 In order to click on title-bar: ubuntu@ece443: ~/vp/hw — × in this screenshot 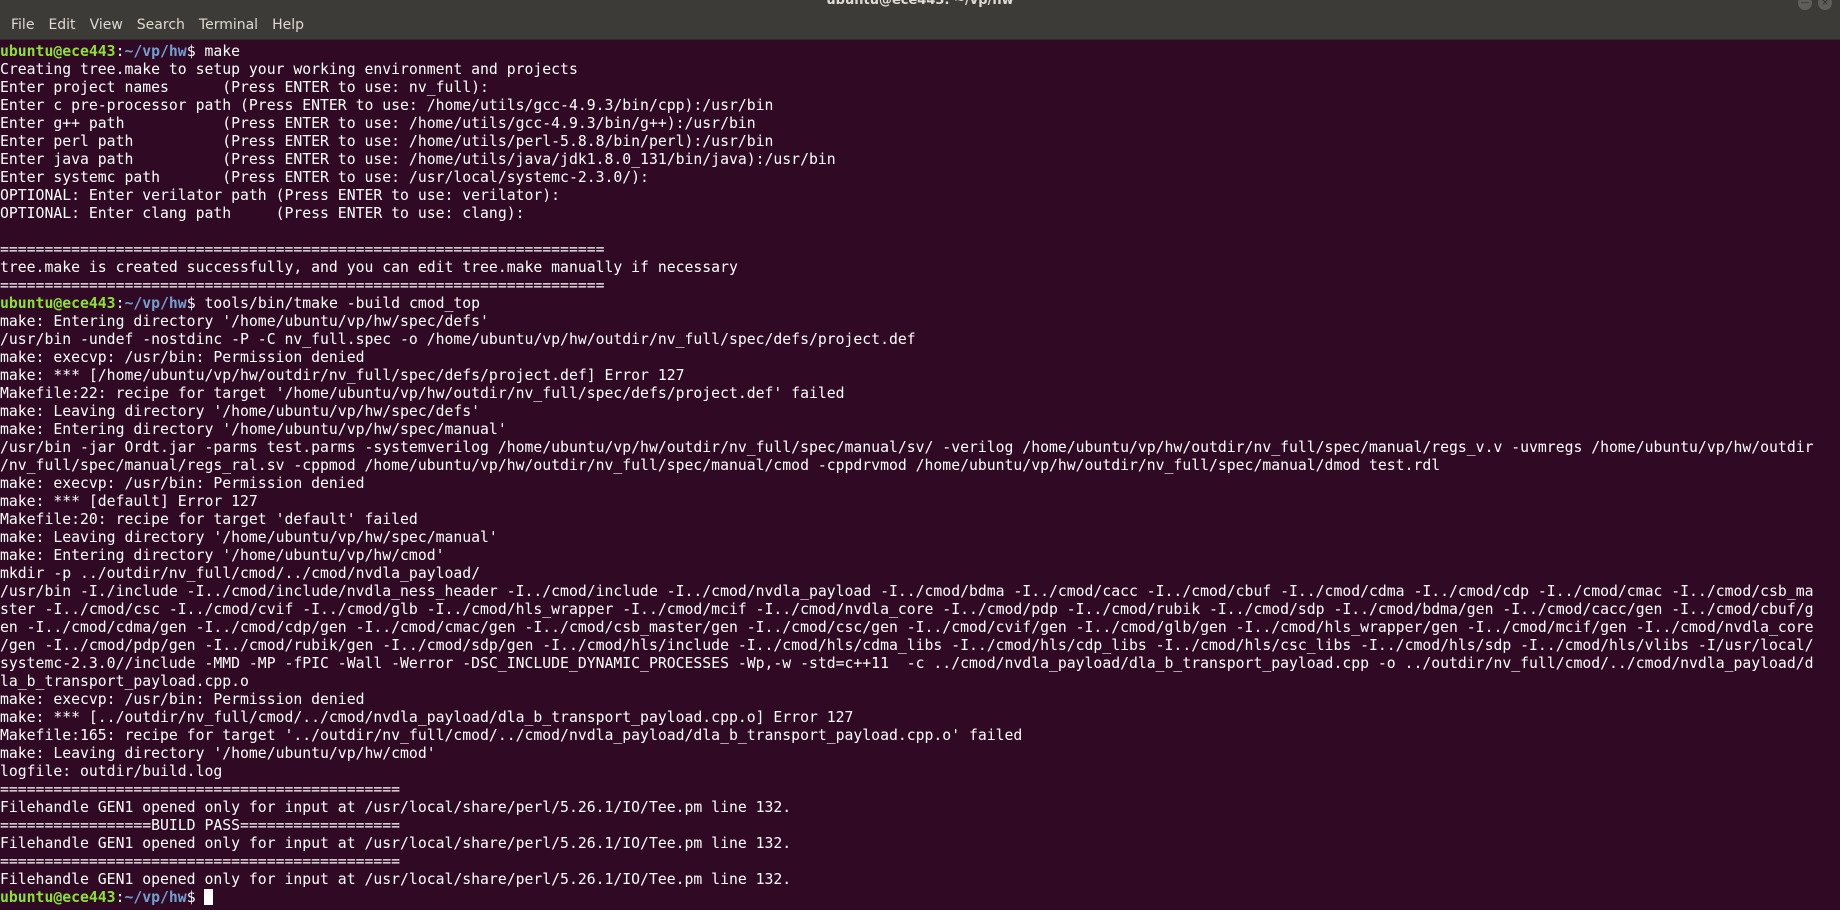, I will do `click(920, 5)`.